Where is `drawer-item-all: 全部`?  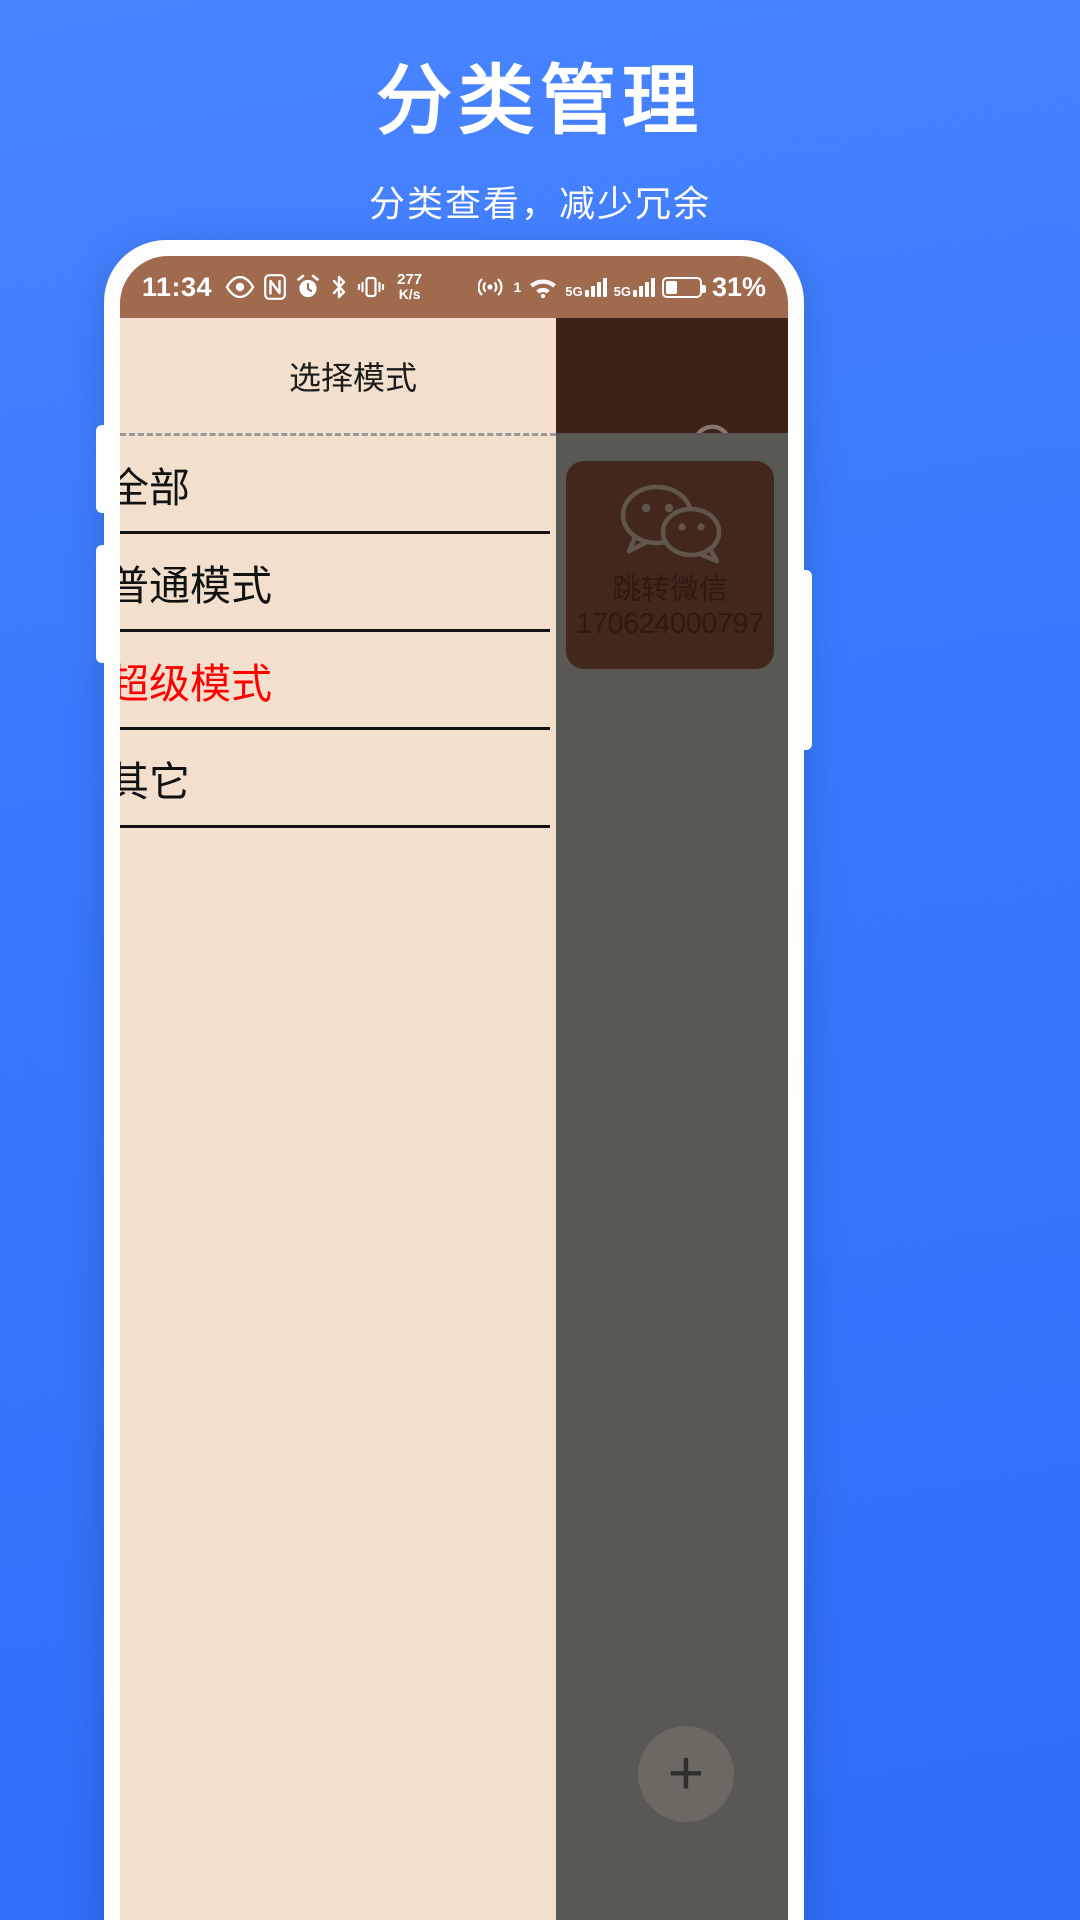 drawer-item-all: 全部 is located at coordinates (335, 485).